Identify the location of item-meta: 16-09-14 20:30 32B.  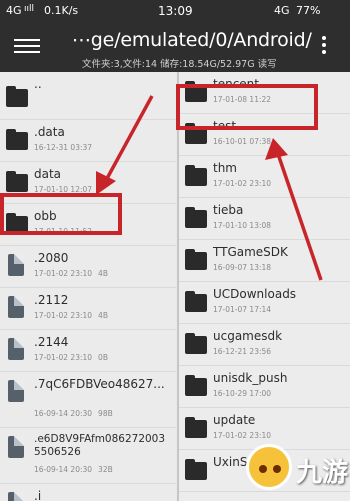
(73, 469).